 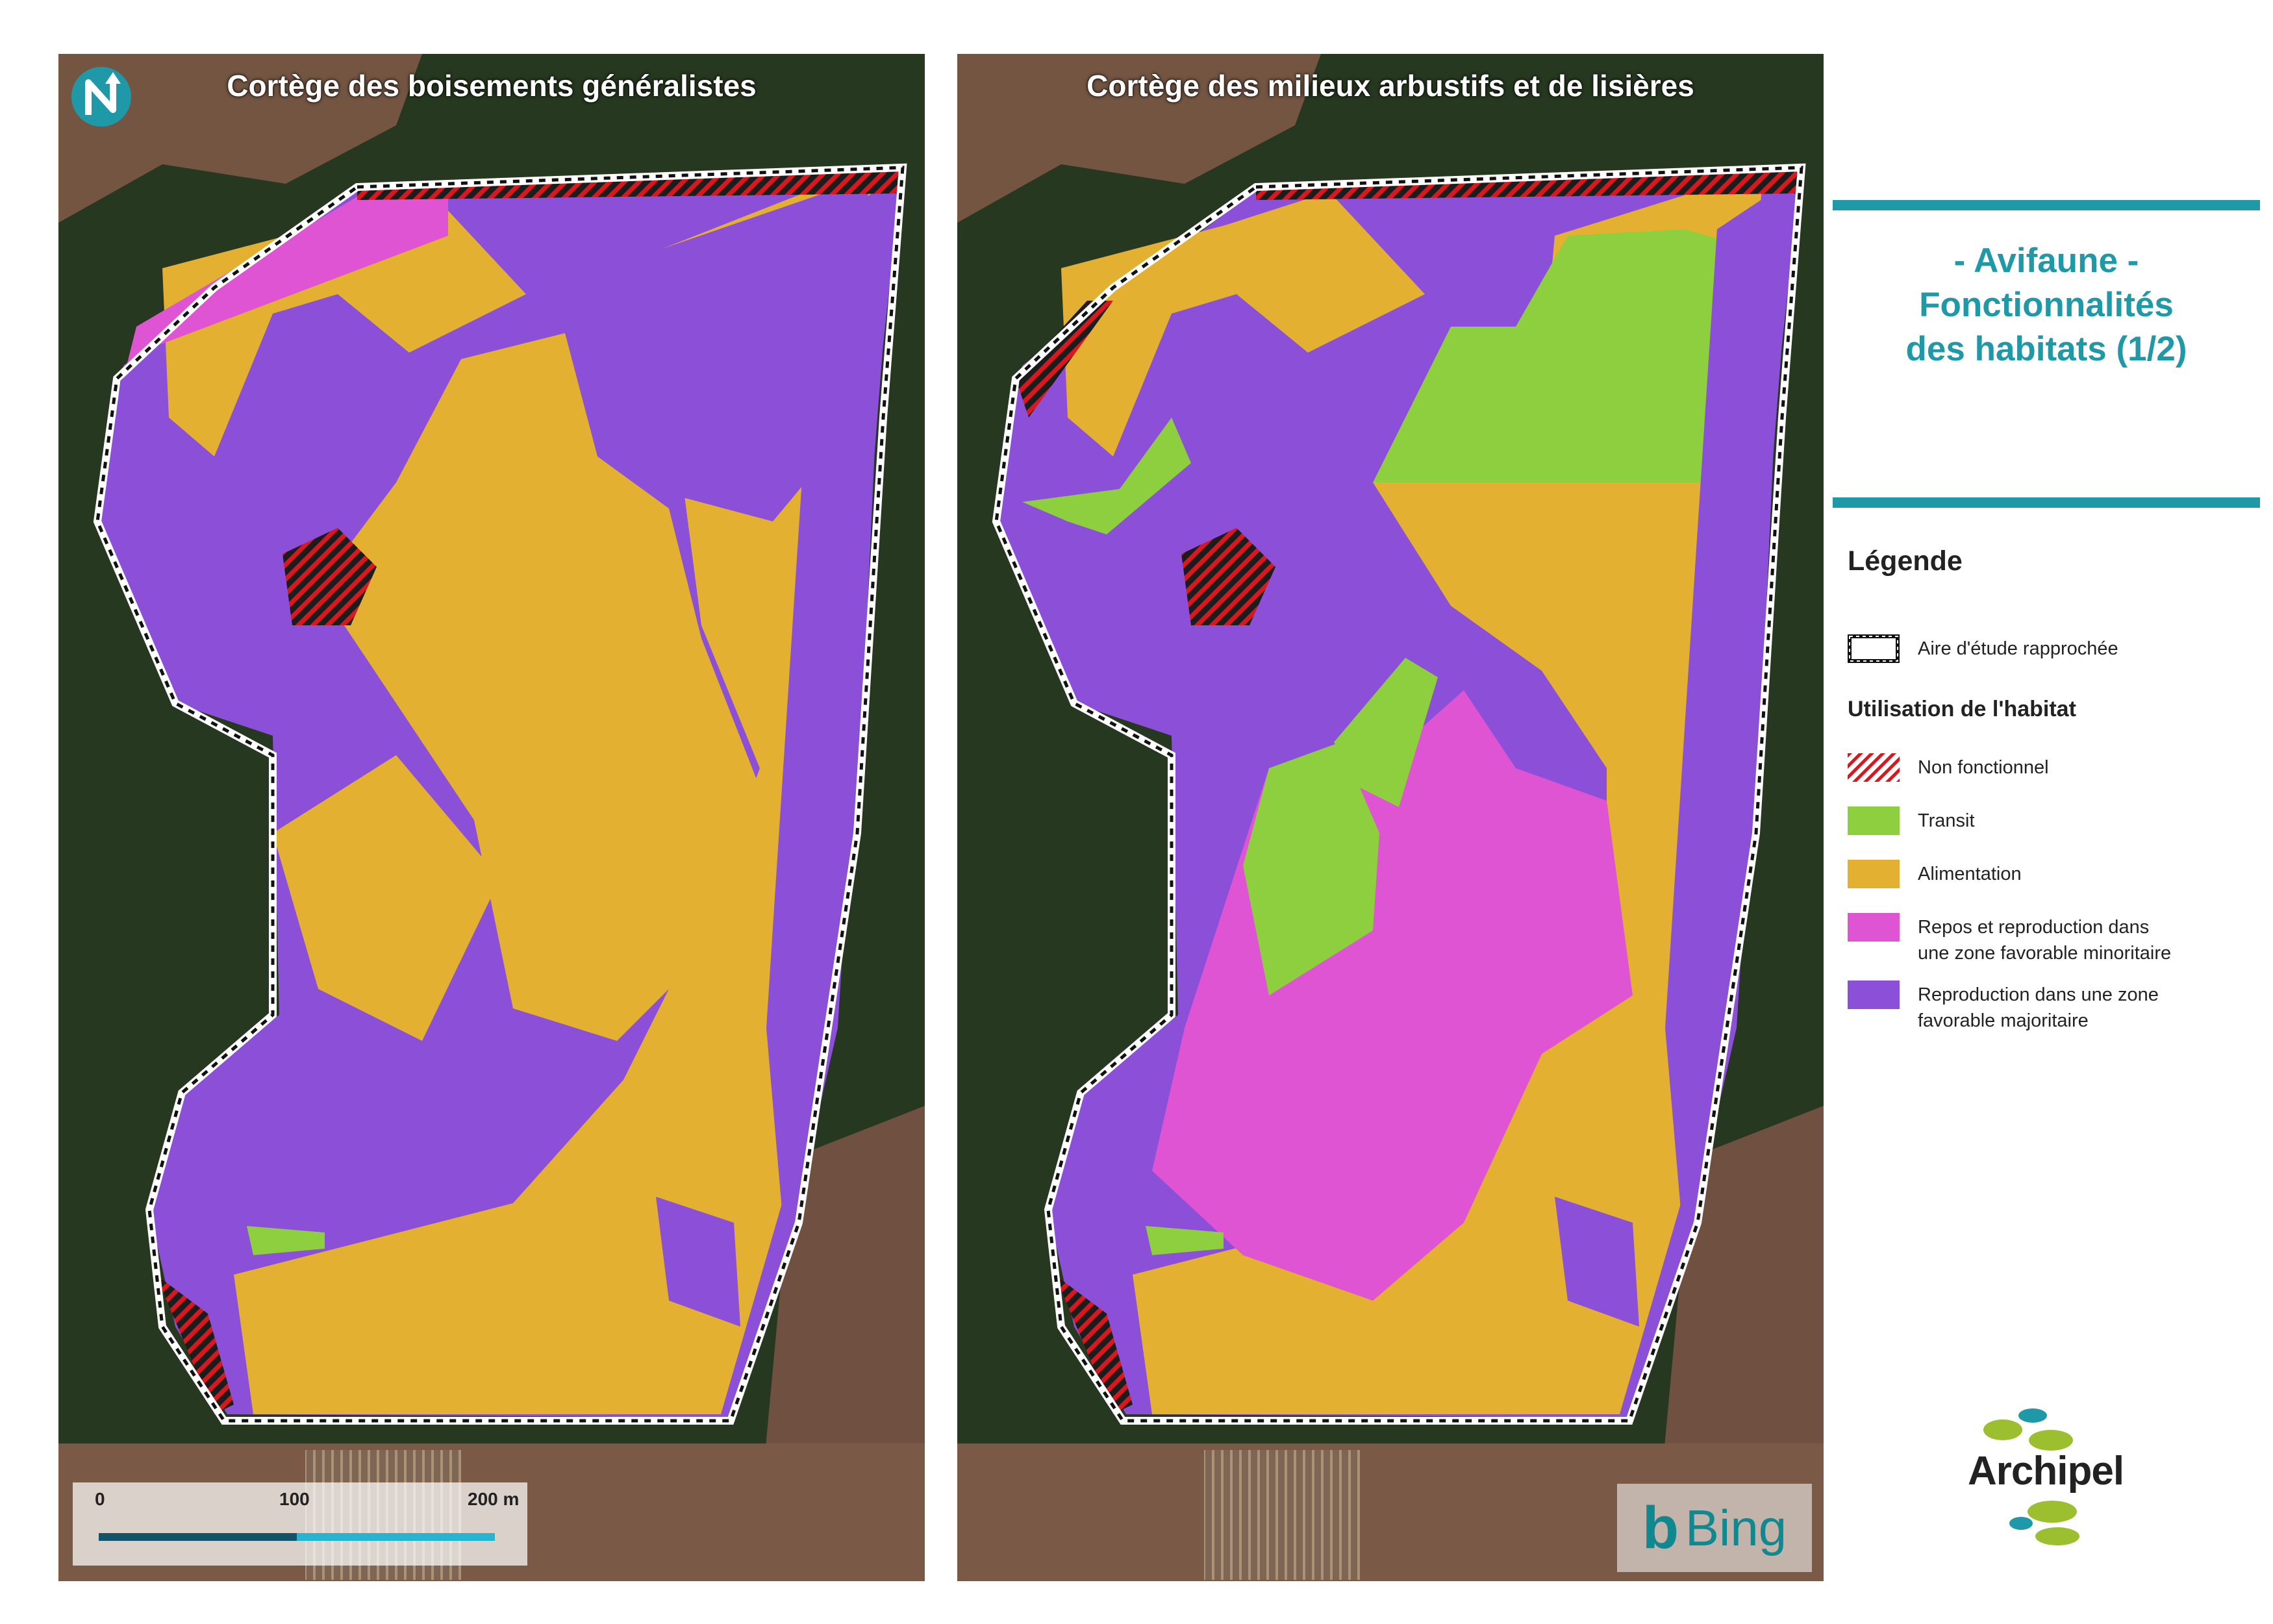 I want to click on bing-logo: b Bing, so click(x=1714, y=1528).